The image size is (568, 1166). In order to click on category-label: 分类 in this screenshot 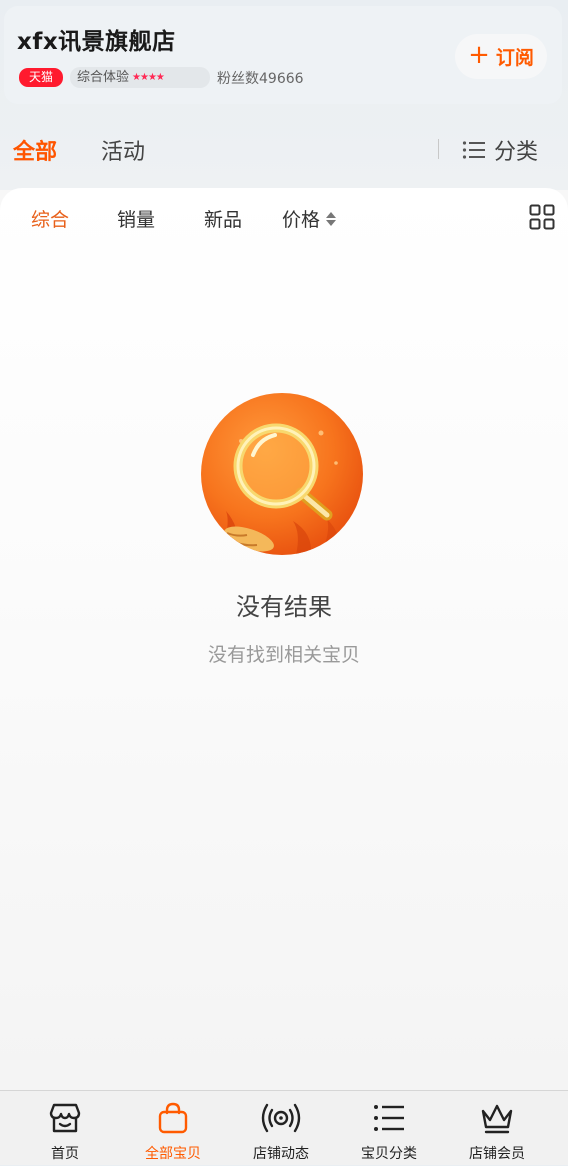, I will do `click(516, 152)`.